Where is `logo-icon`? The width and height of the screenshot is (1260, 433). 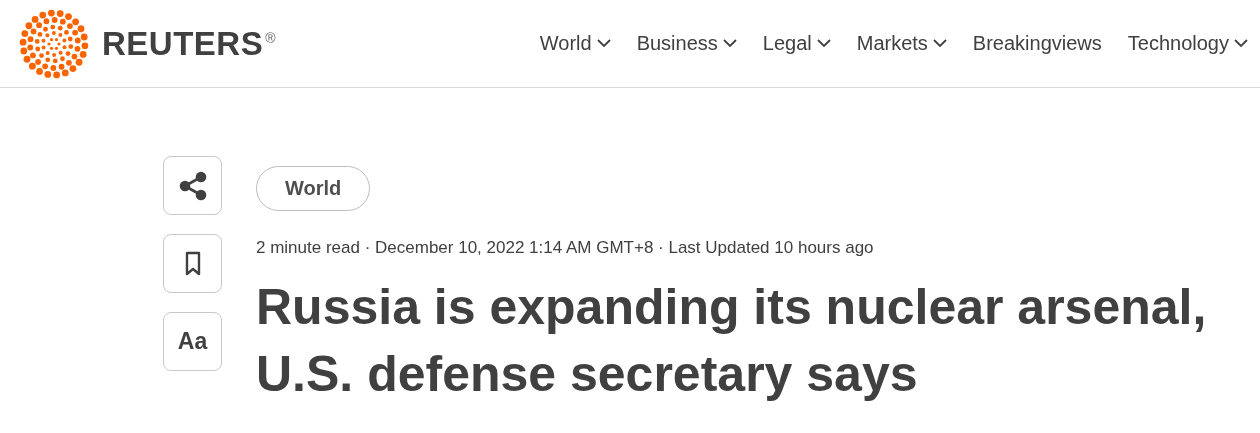 logo-icon is located at coordinates (54, 43).